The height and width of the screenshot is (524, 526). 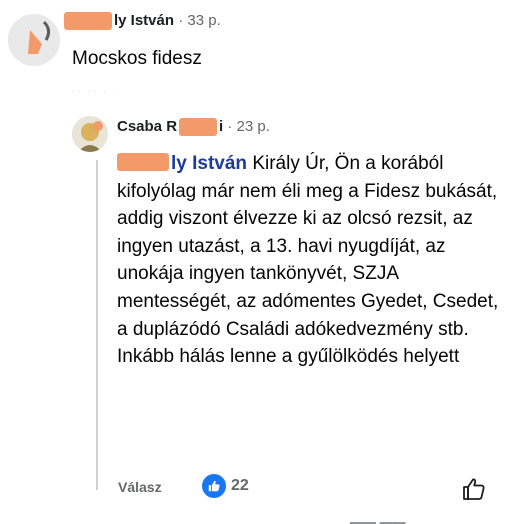 What do you see at coordinates (214, 486) in the screenshot?
I see `like-reaction-icon` at bounding box center [214, 486].